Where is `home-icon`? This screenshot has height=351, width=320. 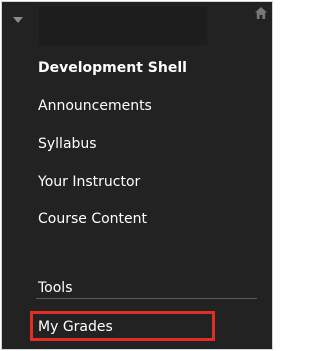 home-icon is located at coordinates (261, 13).